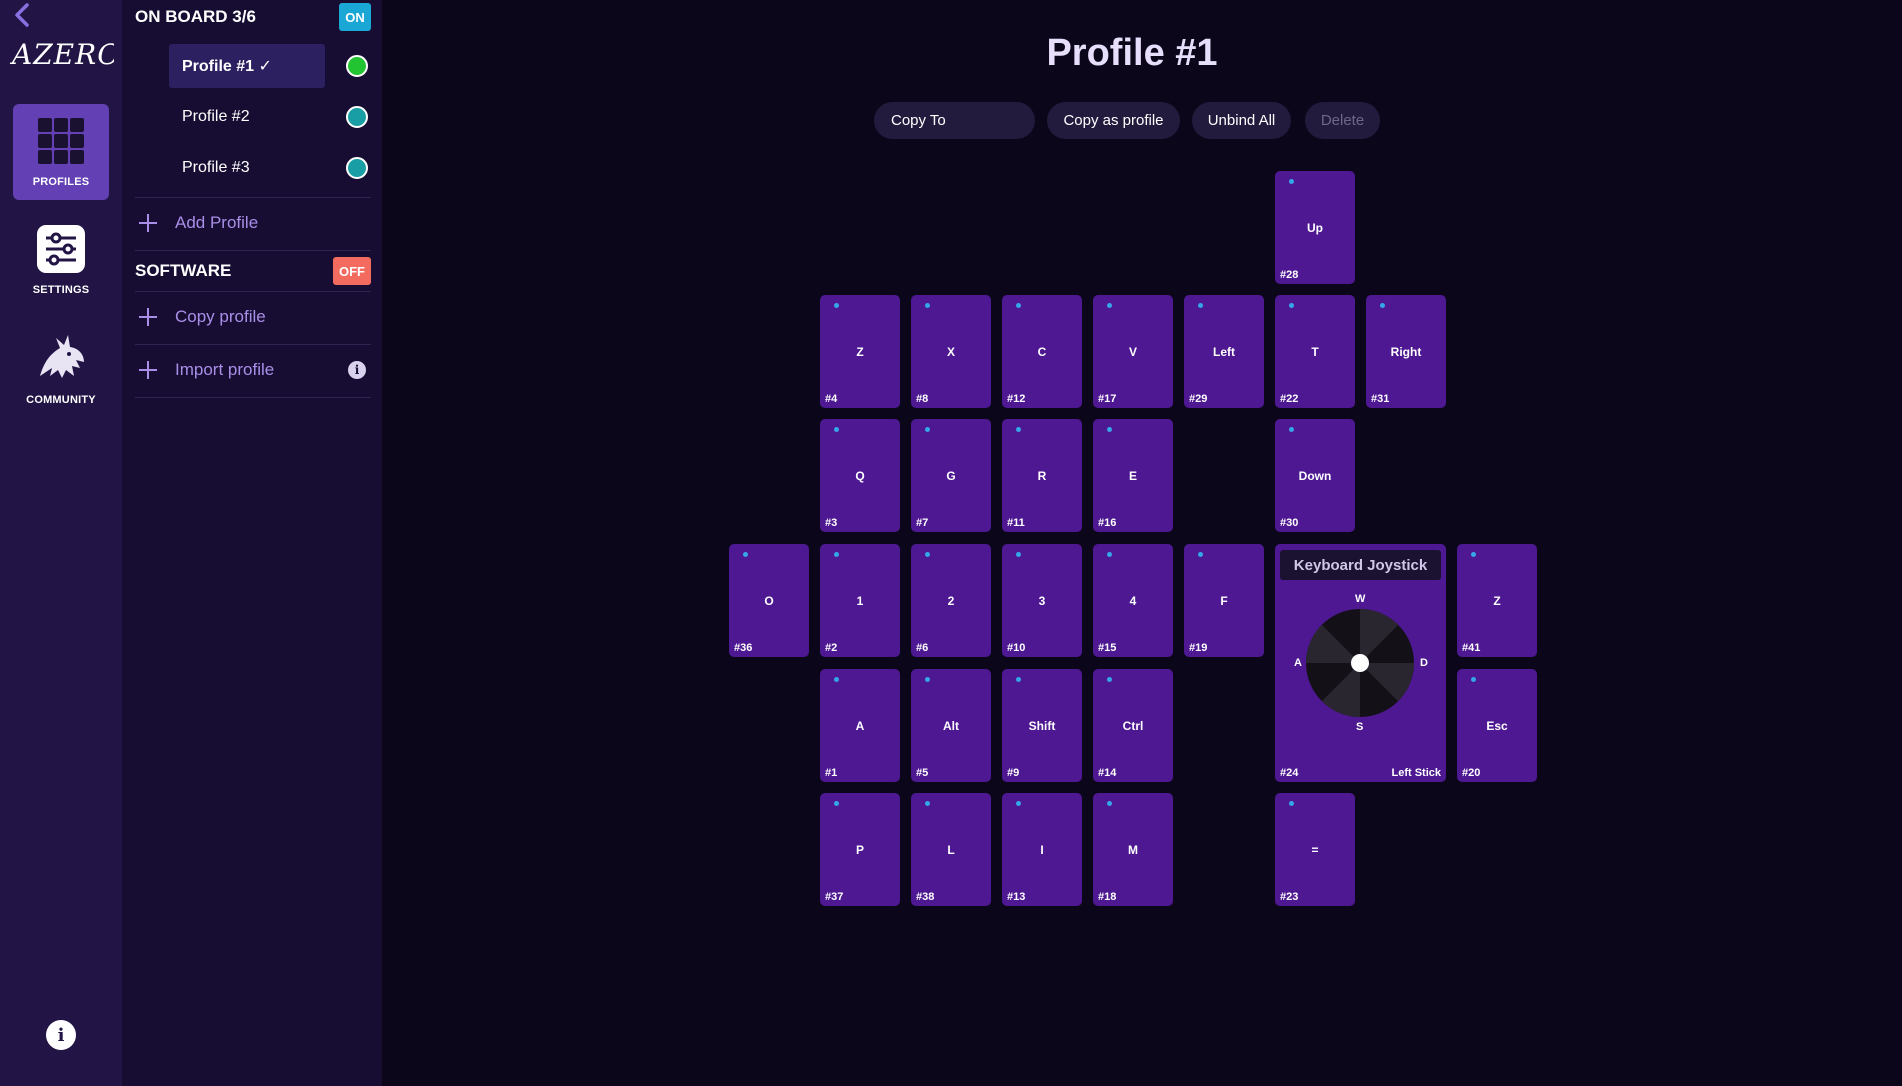  What do you see at coordinates (1016, 648) in the screenshot?
I see `key-number: #10` at bounding box center [1016, 648].